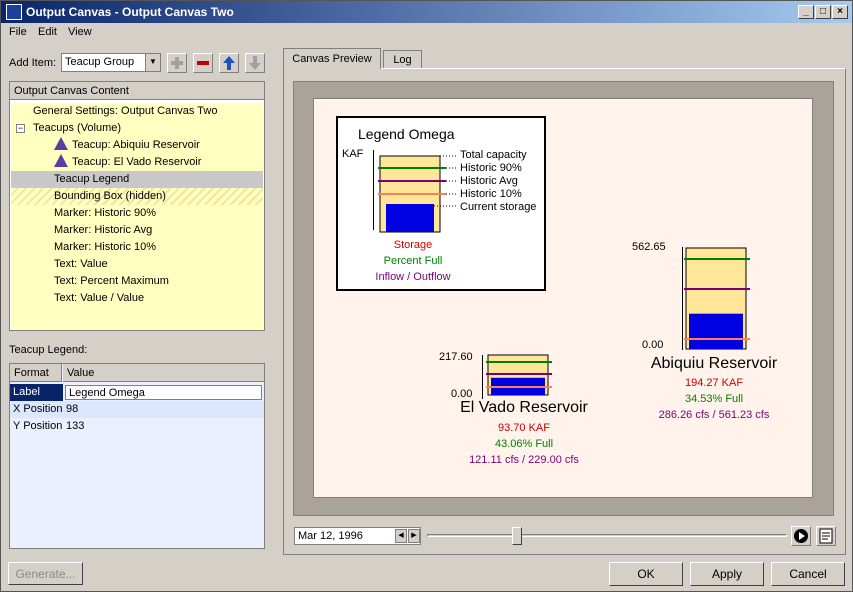 The image size is (853, 592). I want to click on chevron-down-icon: ▼, so click(152, 62).